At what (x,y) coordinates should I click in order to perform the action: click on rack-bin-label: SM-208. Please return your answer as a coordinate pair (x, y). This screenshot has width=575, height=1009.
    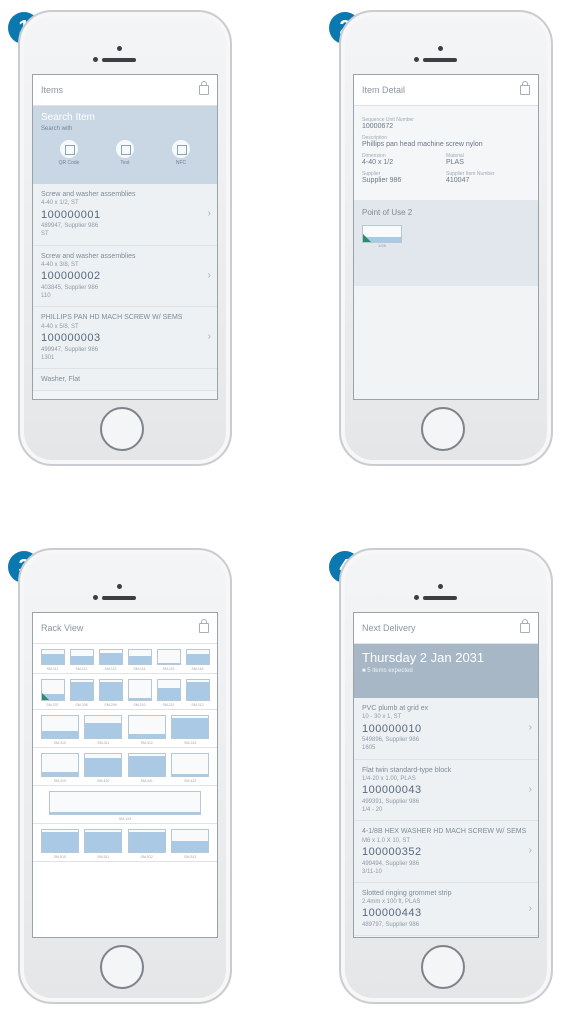
    Looking at the image, I should click on (81, 705).